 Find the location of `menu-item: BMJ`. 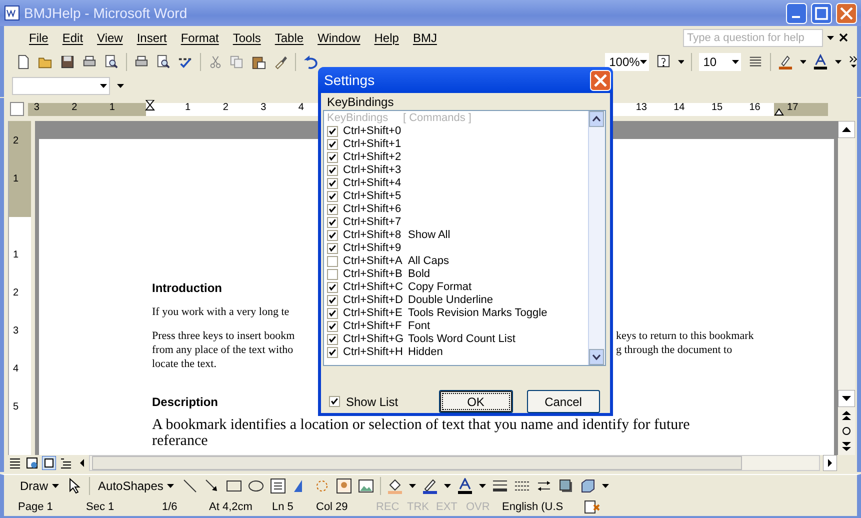

menu-item: BMJ is located at coordinates (425, 37).